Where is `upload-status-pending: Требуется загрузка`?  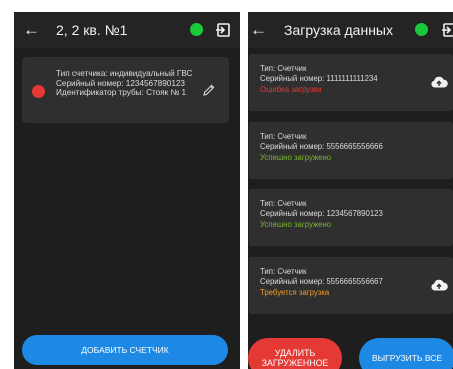 upload-status-pending: Требуется загрузка is located at coordinates (295, 292).